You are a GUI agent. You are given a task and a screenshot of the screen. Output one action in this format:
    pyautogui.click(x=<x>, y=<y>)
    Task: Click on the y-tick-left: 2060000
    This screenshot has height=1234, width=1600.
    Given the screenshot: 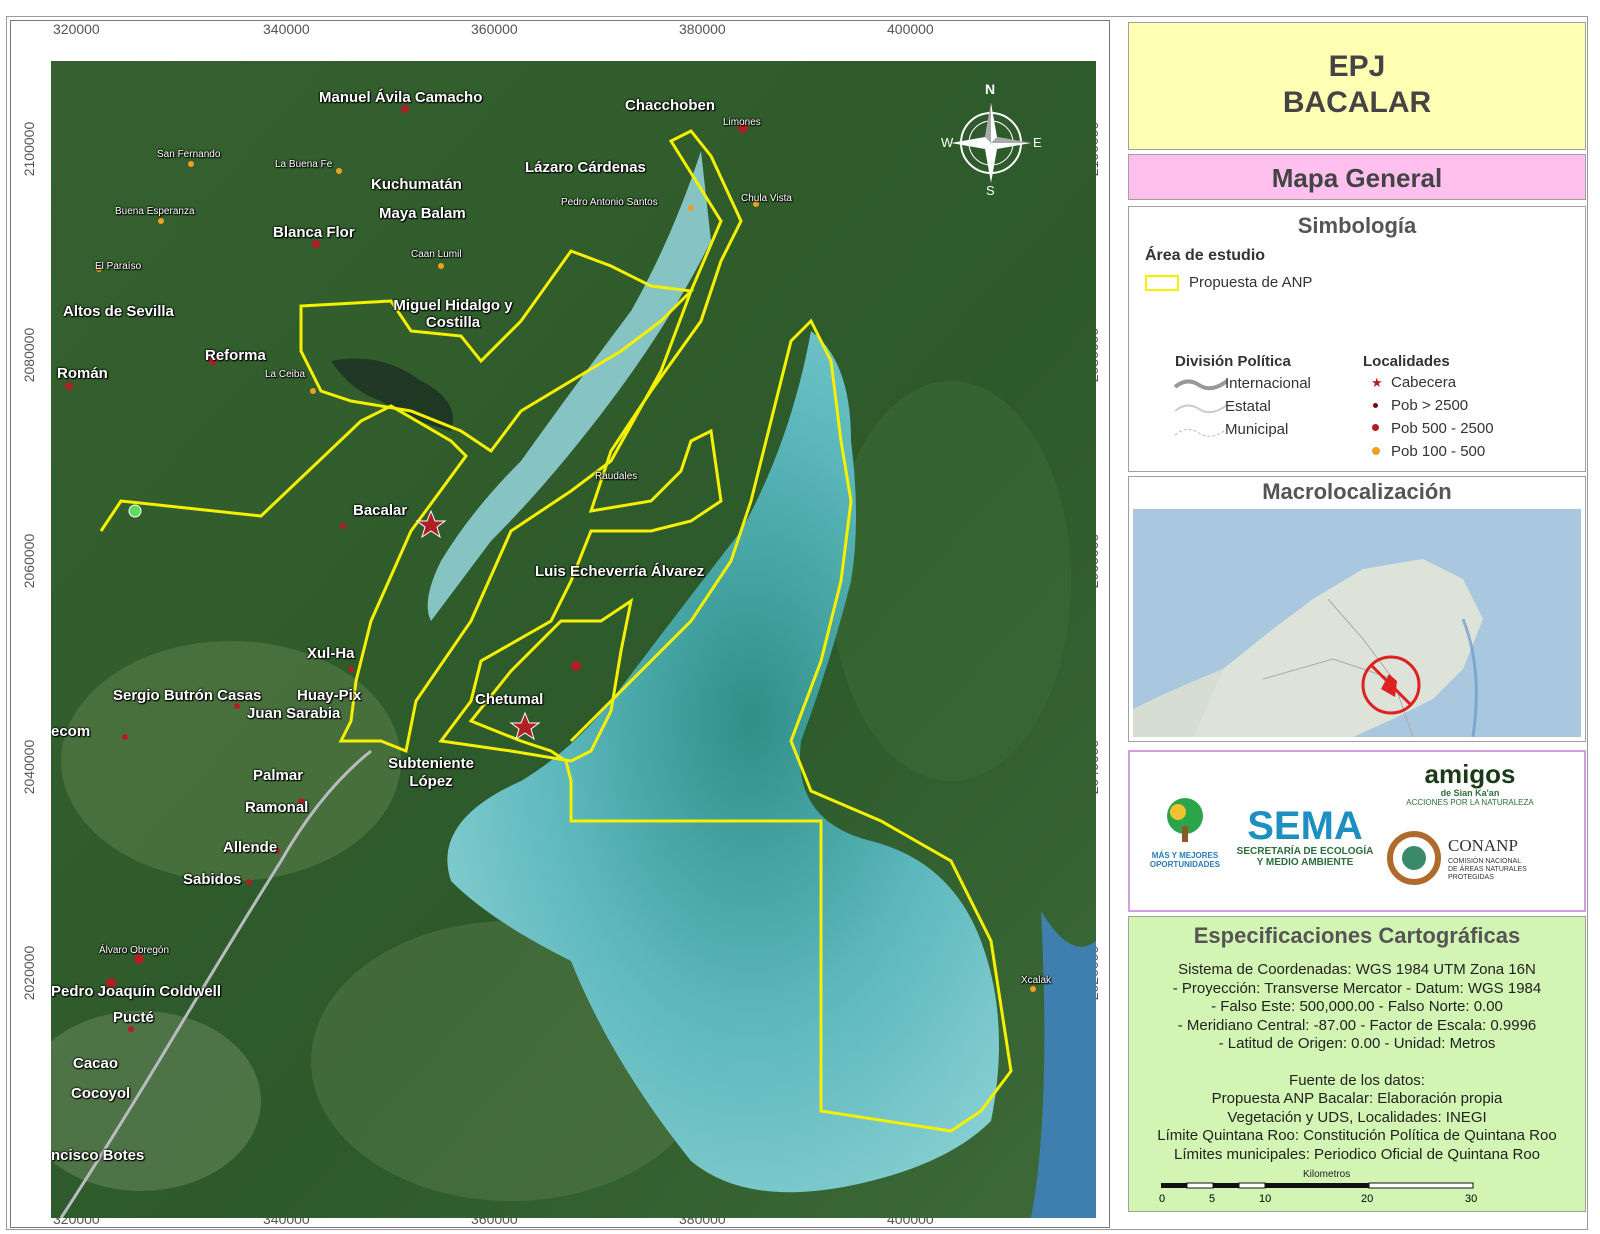 What is the action you would take?
    pyautogui.click(x=29, y=561)
    